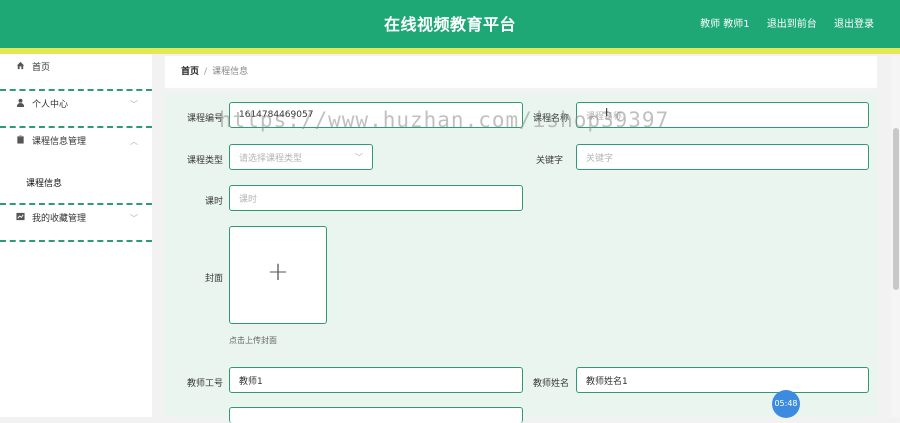 This screenshot has width=900, height=423. I want to click on breadcrumb: 首页 / 课程信息, so click(521, 72).